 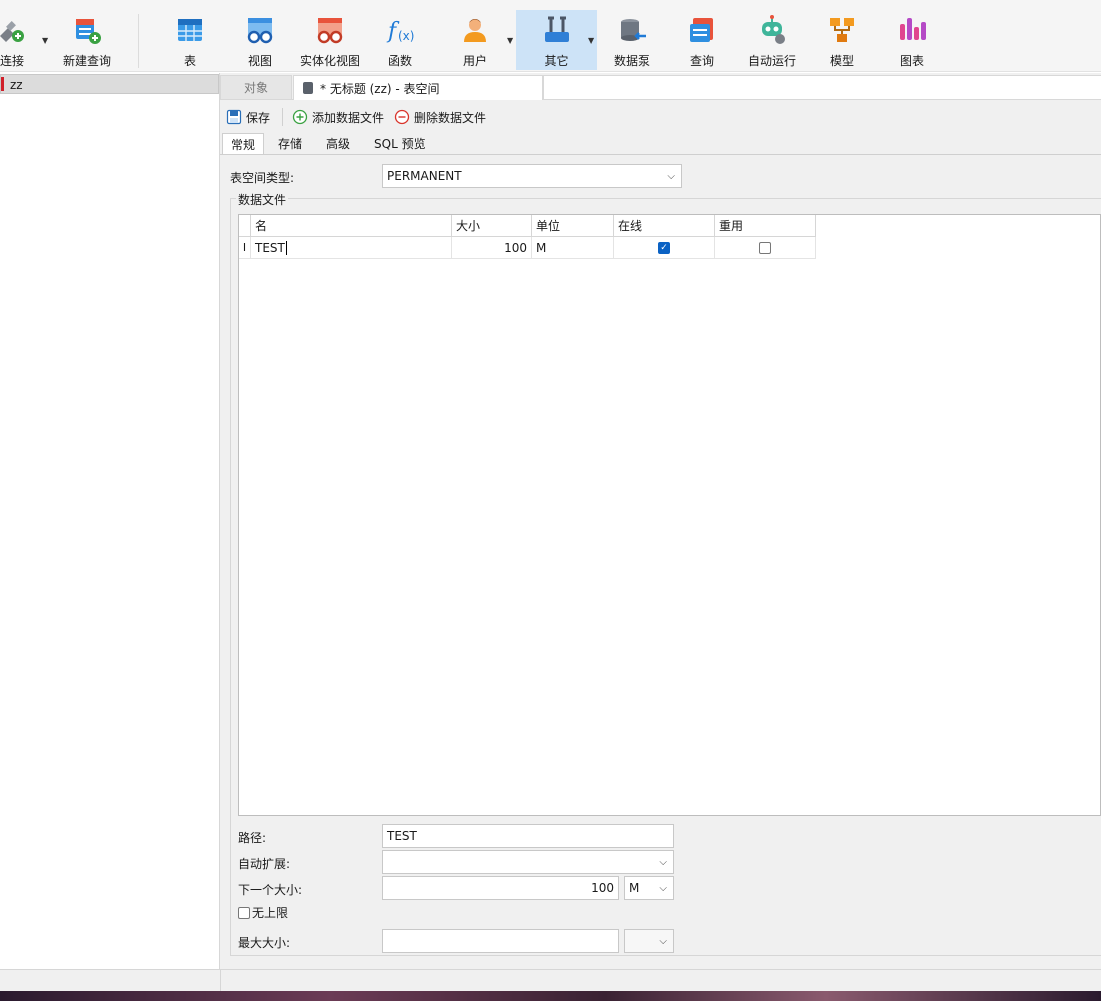 I want to click on add-datafile-label: 添加数据文件, so click(x=348, y=117).